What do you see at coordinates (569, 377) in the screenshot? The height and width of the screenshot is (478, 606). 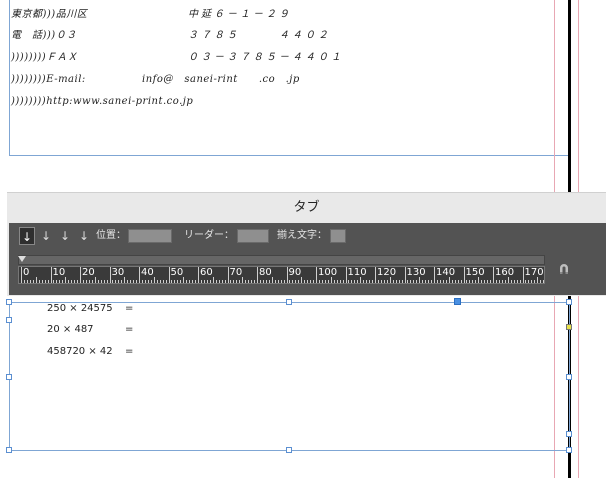 I see `frame-handle-middle-right` at bounding box center [569, 377].